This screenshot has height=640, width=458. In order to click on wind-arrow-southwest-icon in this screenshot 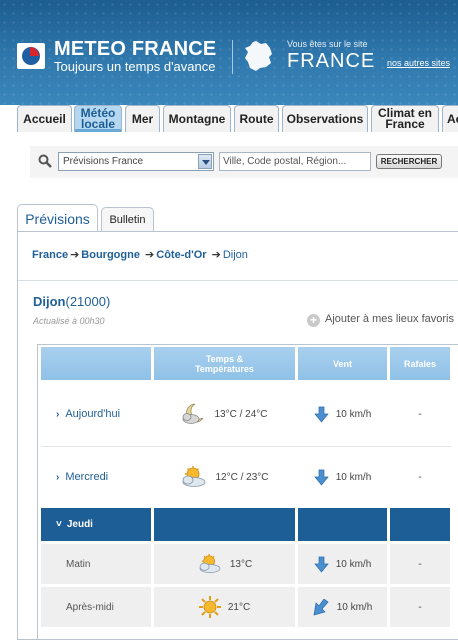, I will do `click(321, 606)`.